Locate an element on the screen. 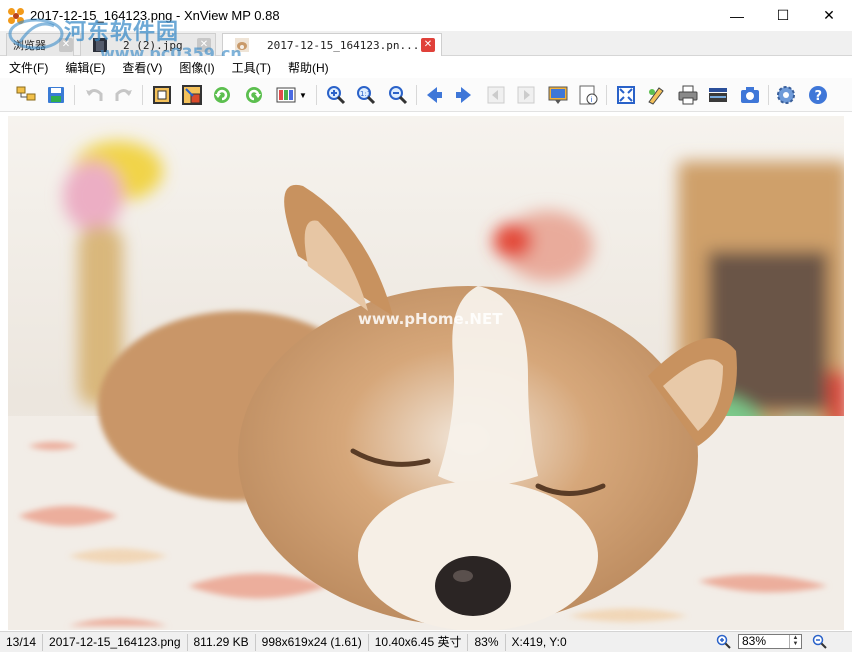 Image resolution: width=852 pixels, height=652 pixels. menu-help: 帮助(H) is located at coordinates (308, 67).